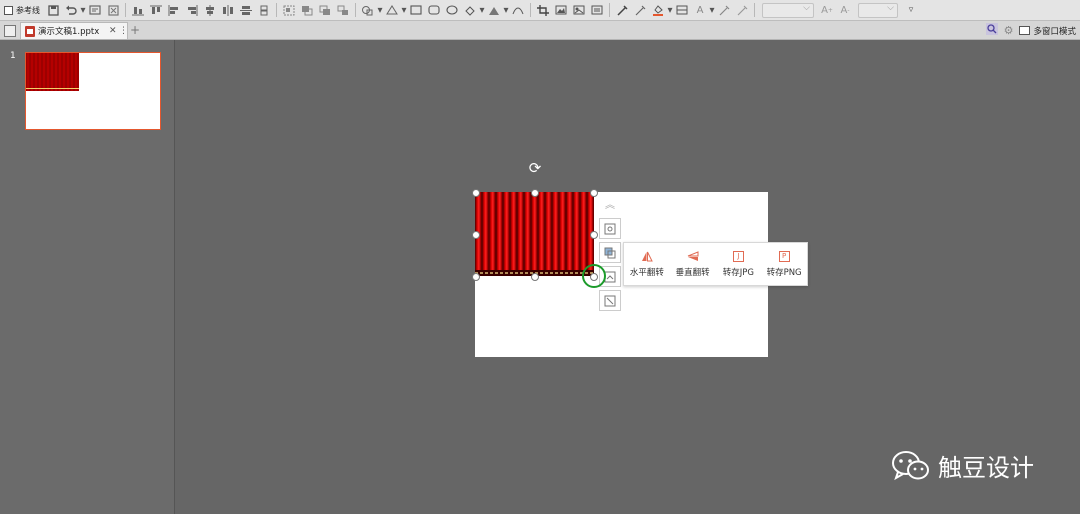 The width and height of the screenshot is (1080, 514). I want to click on save-icon, so click(53, 10).